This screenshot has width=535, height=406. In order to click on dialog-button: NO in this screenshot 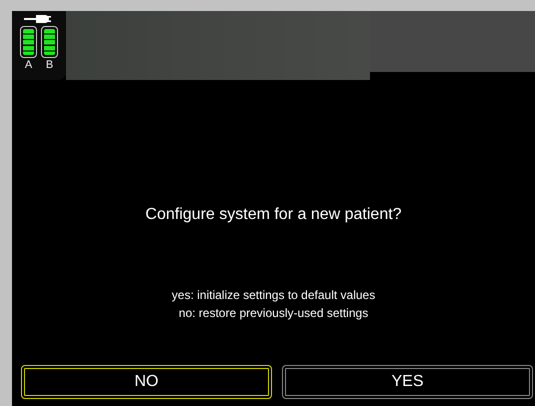, I will do `click(146, 382)`.